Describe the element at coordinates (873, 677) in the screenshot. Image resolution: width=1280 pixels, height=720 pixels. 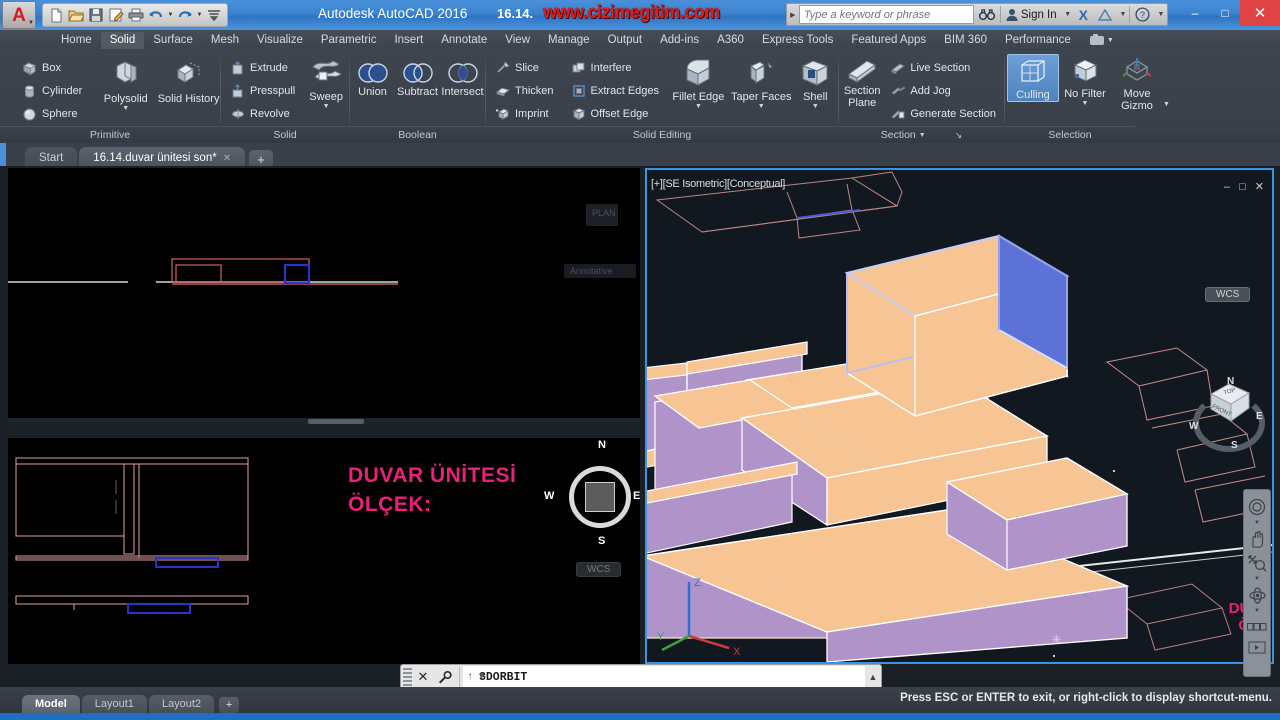
I see `command-history-expand-icon: ▲` at that location.